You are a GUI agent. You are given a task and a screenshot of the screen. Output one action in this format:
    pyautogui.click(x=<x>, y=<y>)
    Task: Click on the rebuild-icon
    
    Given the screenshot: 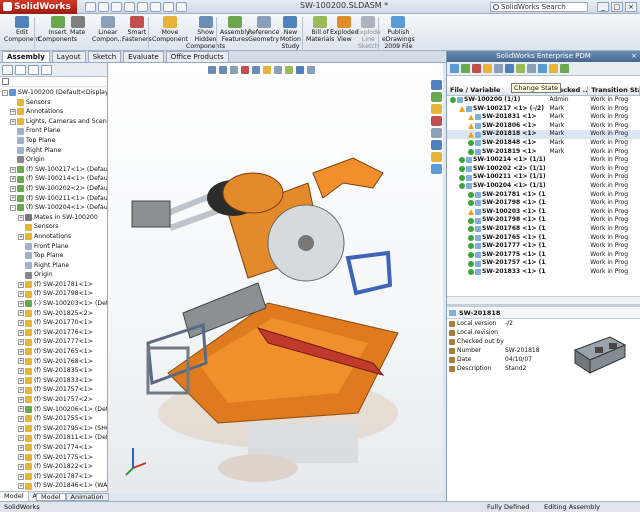 What is the action you would take?
    pyautogui.click(x=168, y=6)
    